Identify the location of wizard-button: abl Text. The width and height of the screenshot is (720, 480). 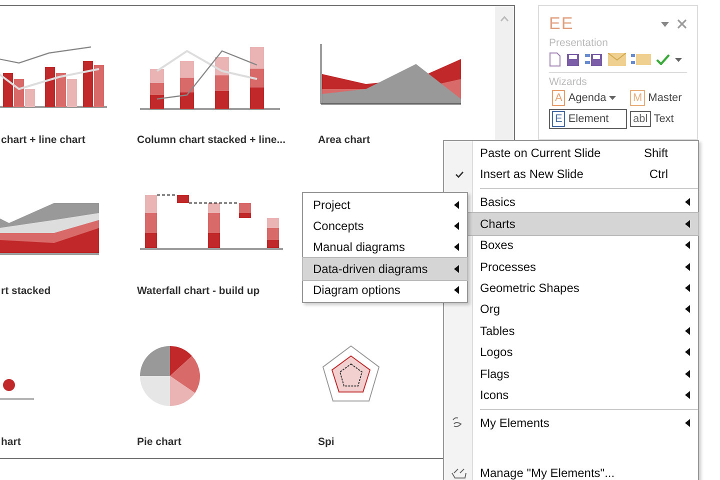
(662, 119).